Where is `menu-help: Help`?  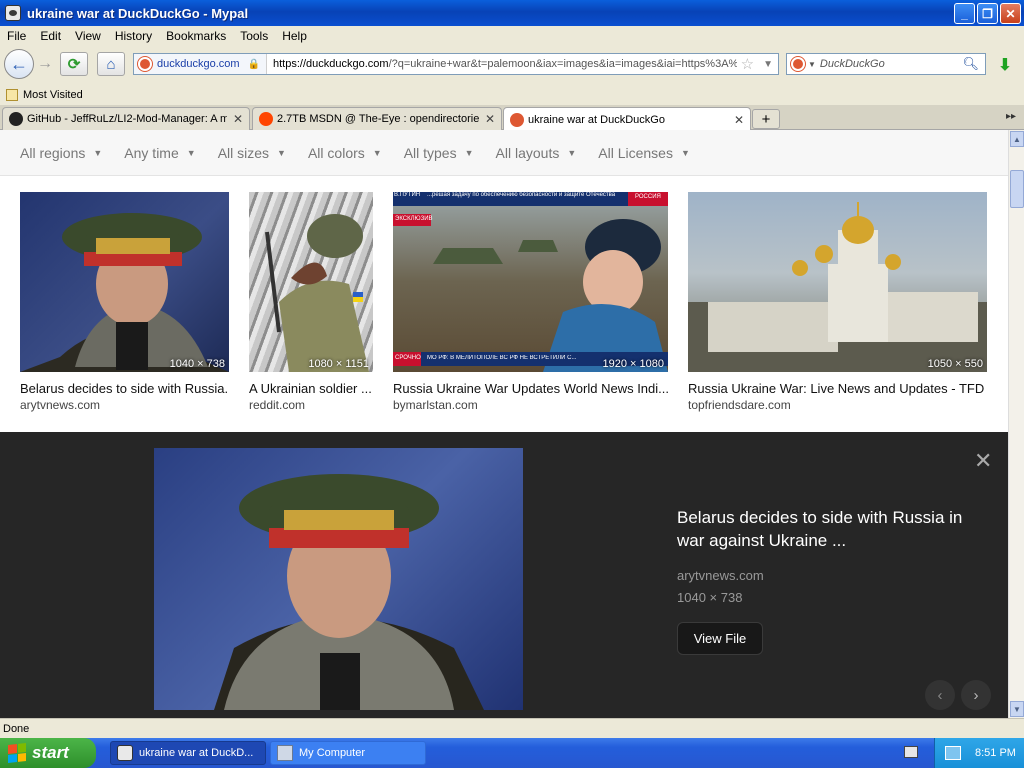
menu-help: Help is located at coordinates (294, 36).